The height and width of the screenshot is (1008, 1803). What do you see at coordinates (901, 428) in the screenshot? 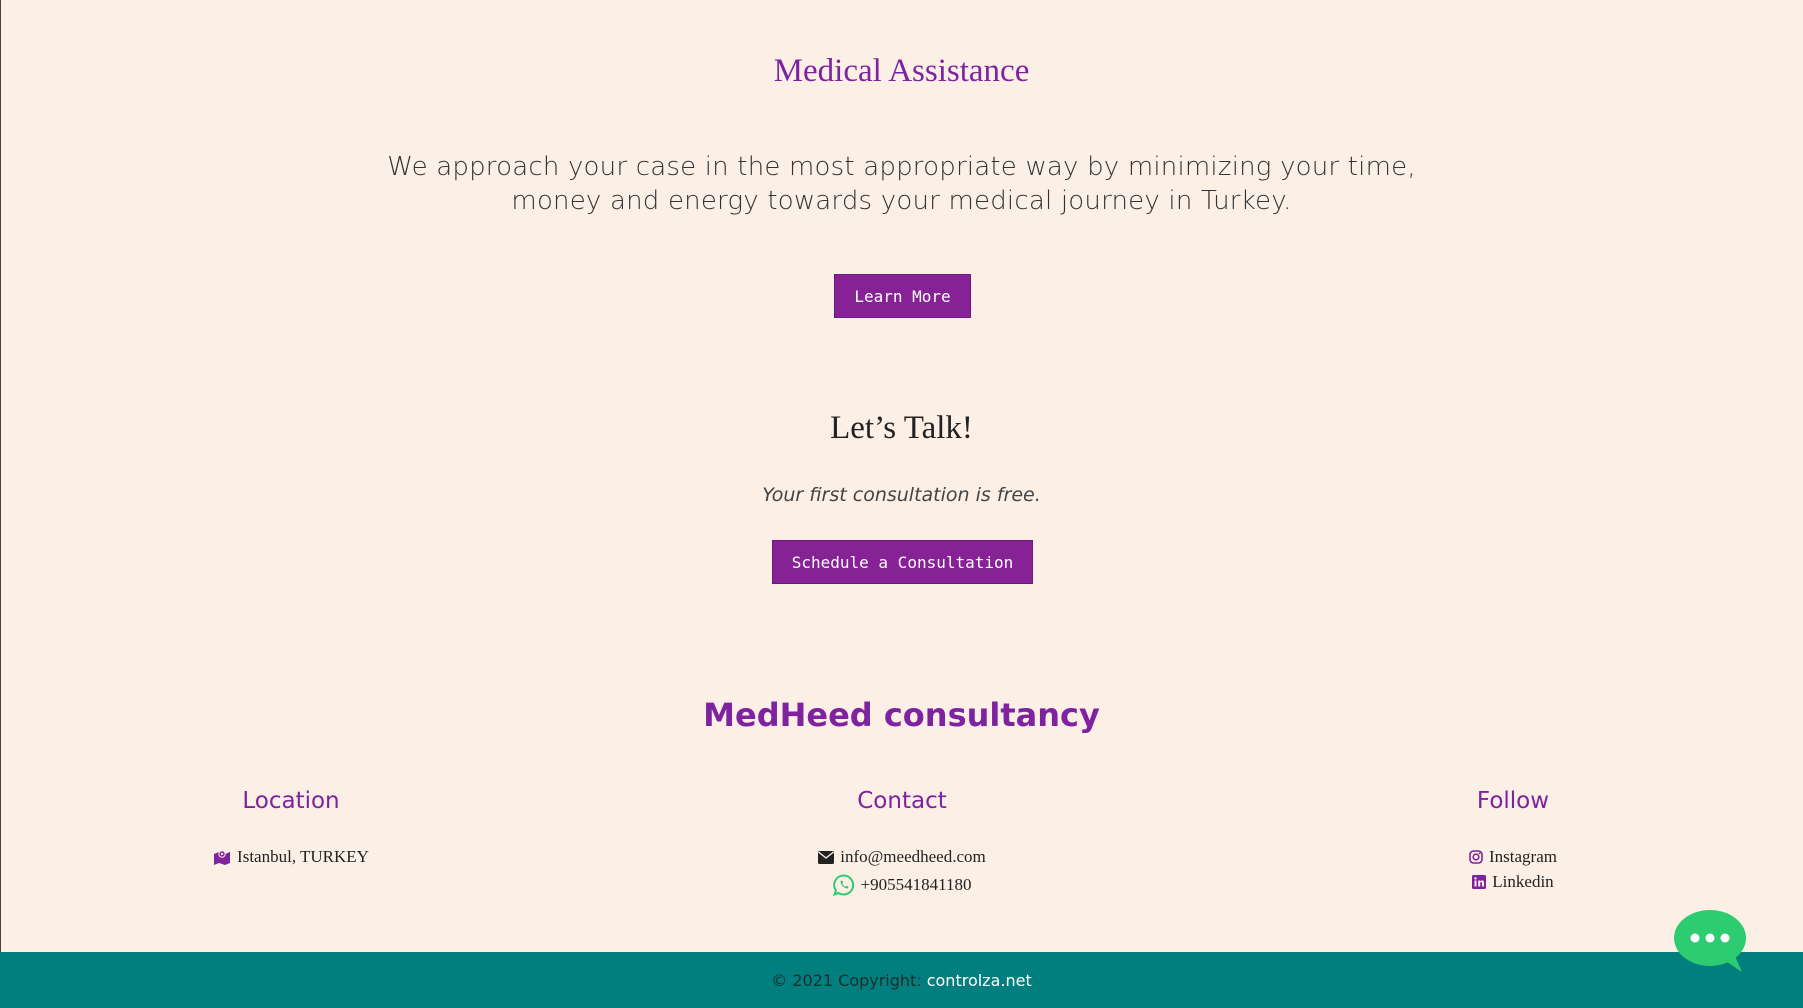
I see `lets-talk-title: Let’s Talk!` at bounding box center [901, 428].